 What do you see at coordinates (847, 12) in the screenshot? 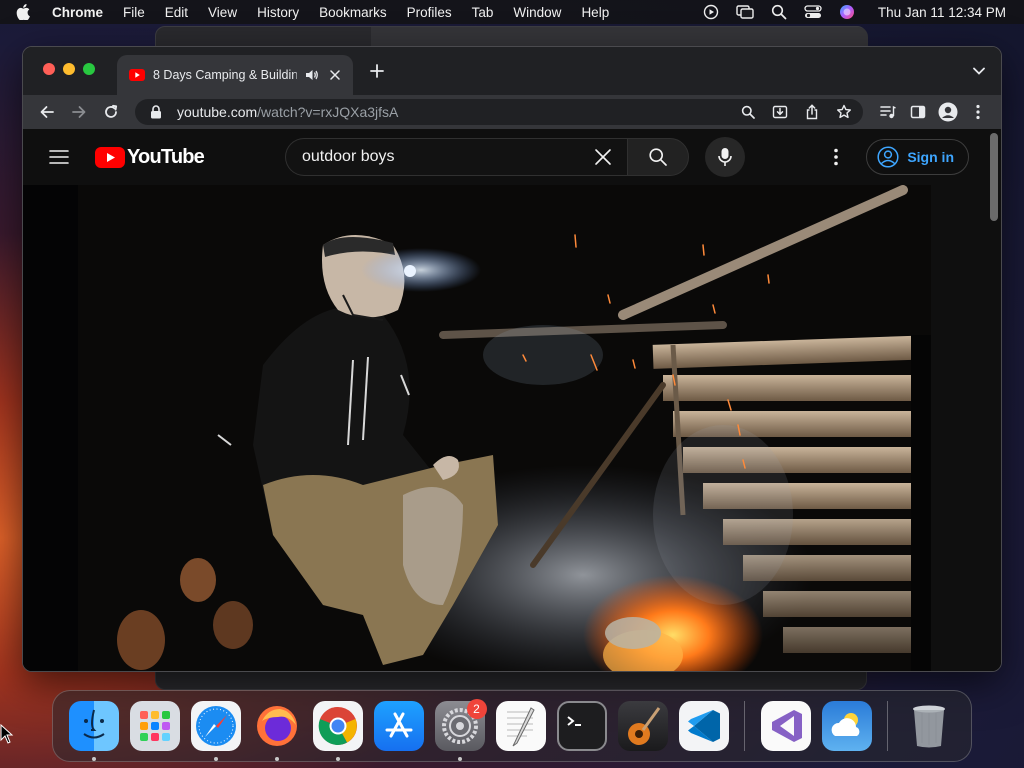
I see `siri-icon` at bounding box center [847, 12].